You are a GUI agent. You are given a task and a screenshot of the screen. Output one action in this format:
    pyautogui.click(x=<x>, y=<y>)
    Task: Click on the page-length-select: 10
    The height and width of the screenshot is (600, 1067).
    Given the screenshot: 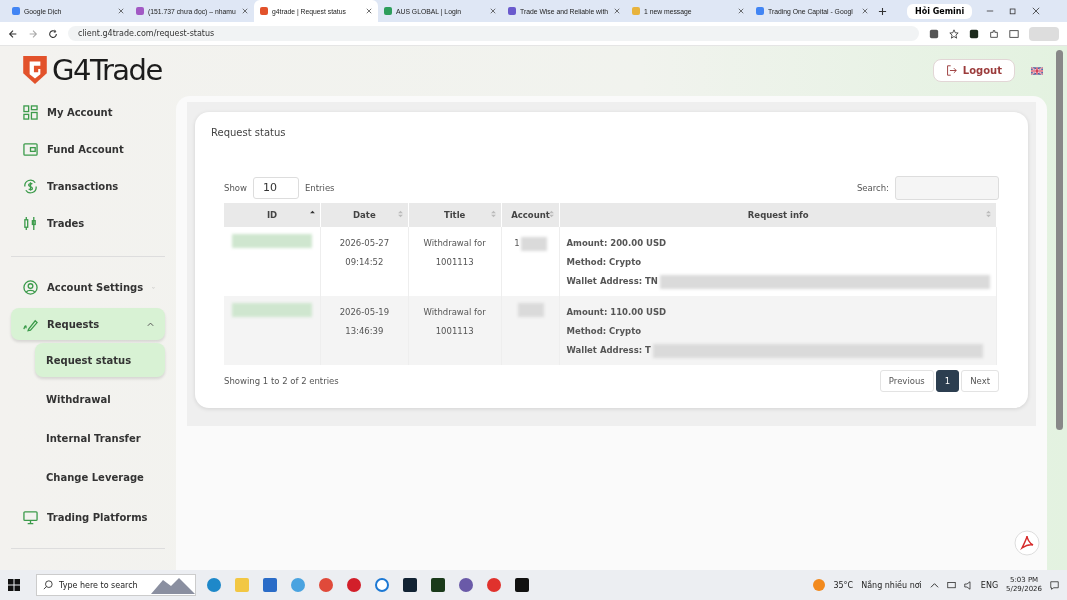 What is the action you would take?
    pyautogui.click(x=275, y=188)
    